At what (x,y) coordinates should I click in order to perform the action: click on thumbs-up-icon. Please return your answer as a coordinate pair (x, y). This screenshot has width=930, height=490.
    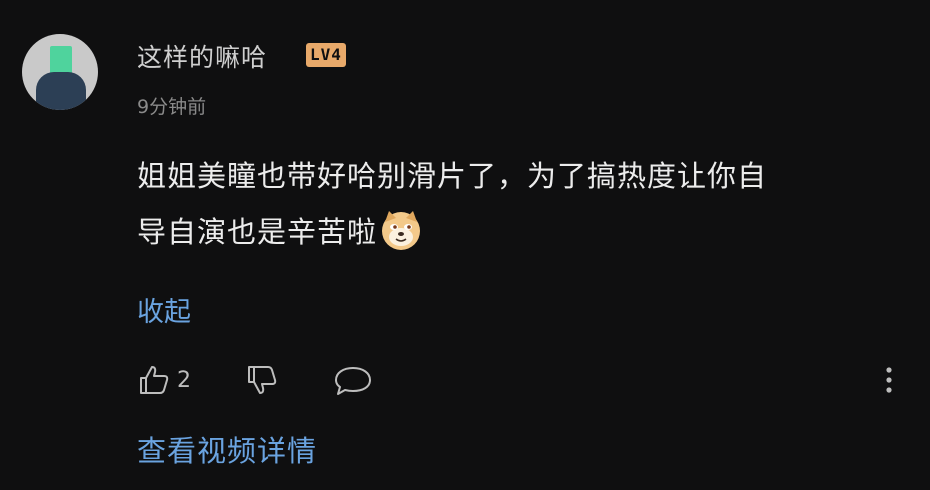
    Looking at the image, I should click on (154, 380).